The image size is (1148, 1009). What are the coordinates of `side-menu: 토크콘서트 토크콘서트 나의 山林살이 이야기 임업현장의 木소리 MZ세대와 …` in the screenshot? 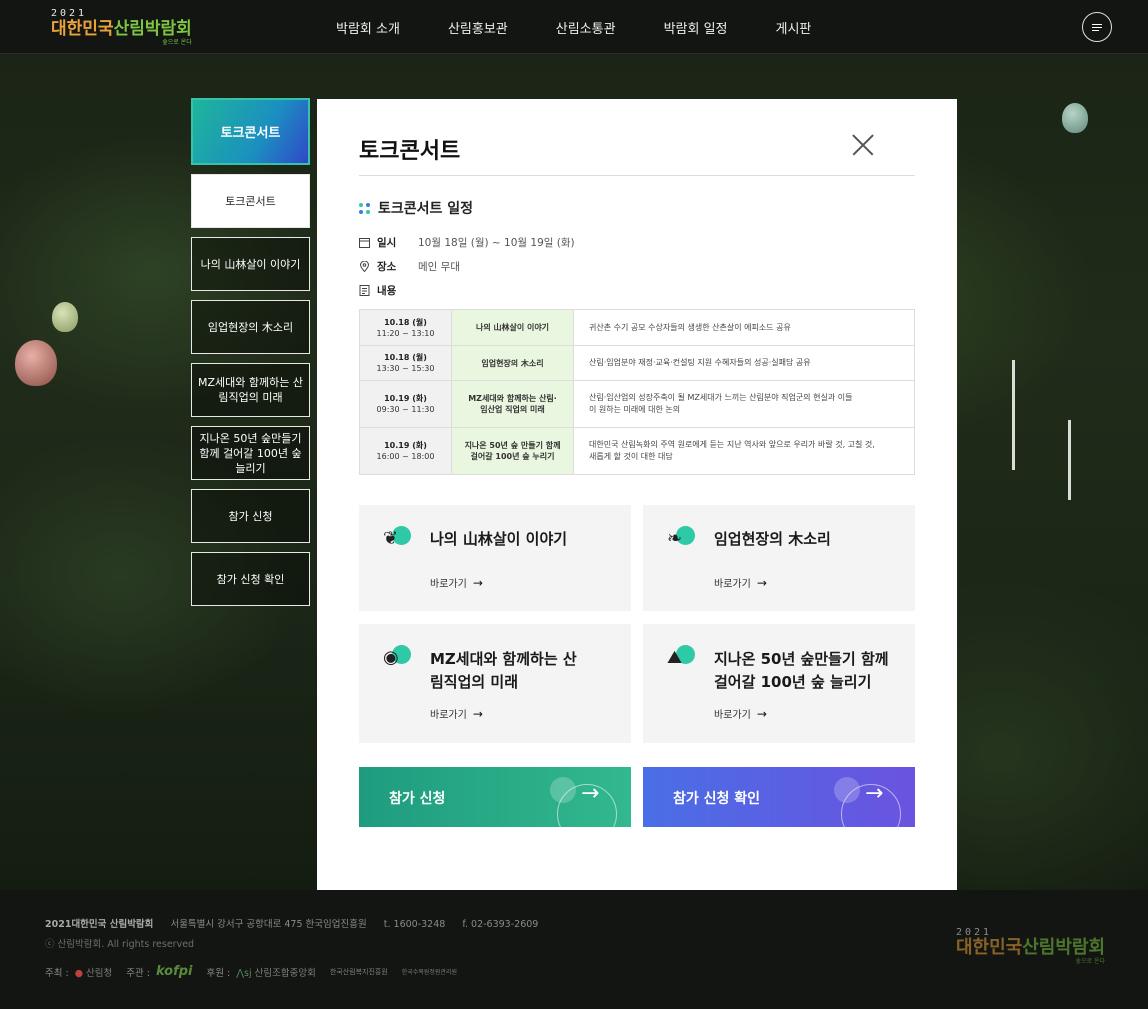 It's located at (250, 352).